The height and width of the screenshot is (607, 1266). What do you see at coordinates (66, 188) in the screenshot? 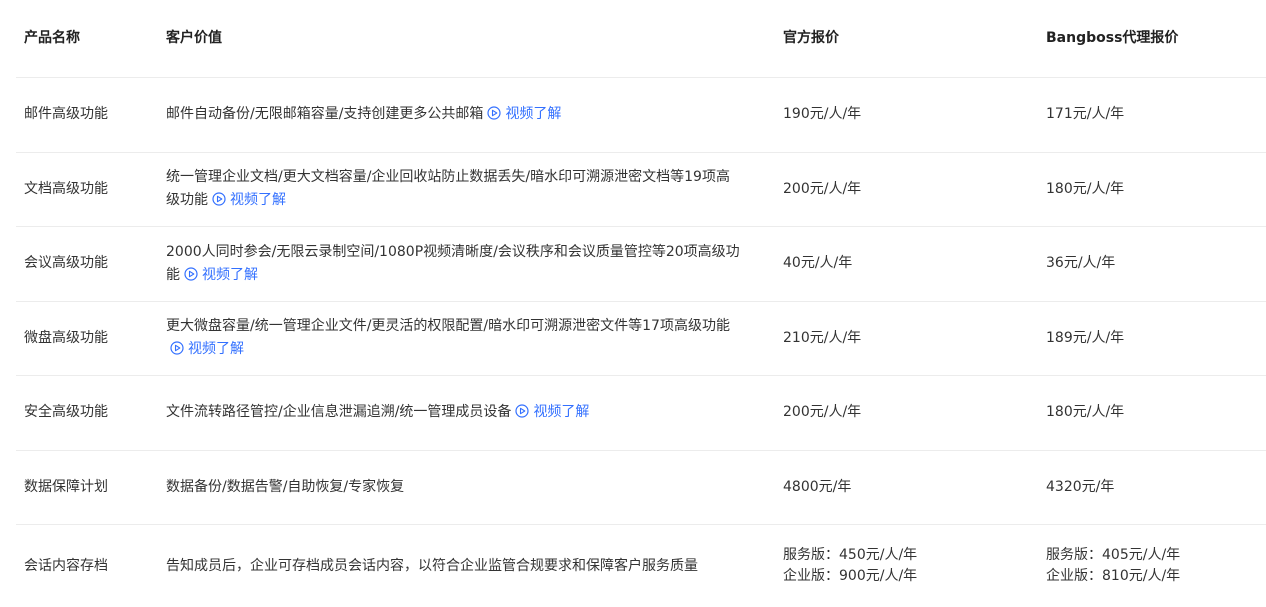
I see `product-name: 文档高级功能` at bounding box center [66, 188].